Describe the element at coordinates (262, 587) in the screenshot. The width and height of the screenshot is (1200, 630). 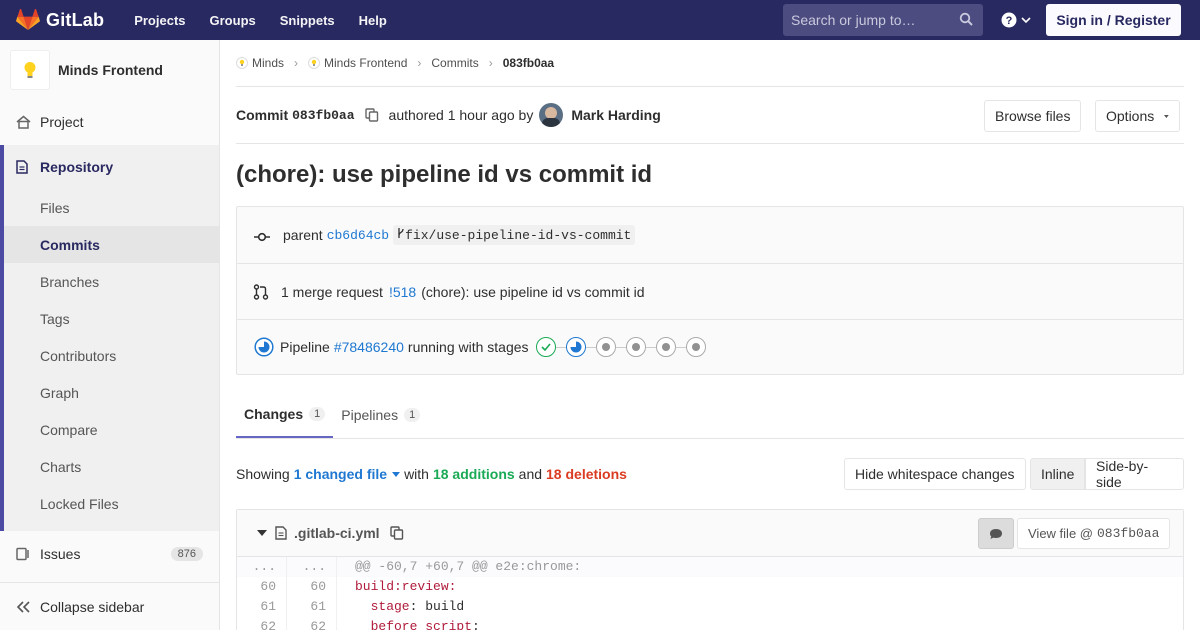
I see `old-line-number: 60` at that location.